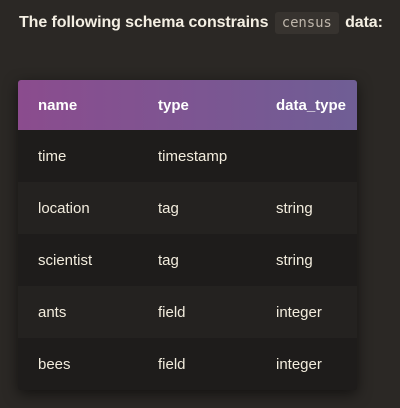 Image resolution: width=400 pixels, height=408 pixels. I want to click on inline-code-census: census, so click(306, 23).